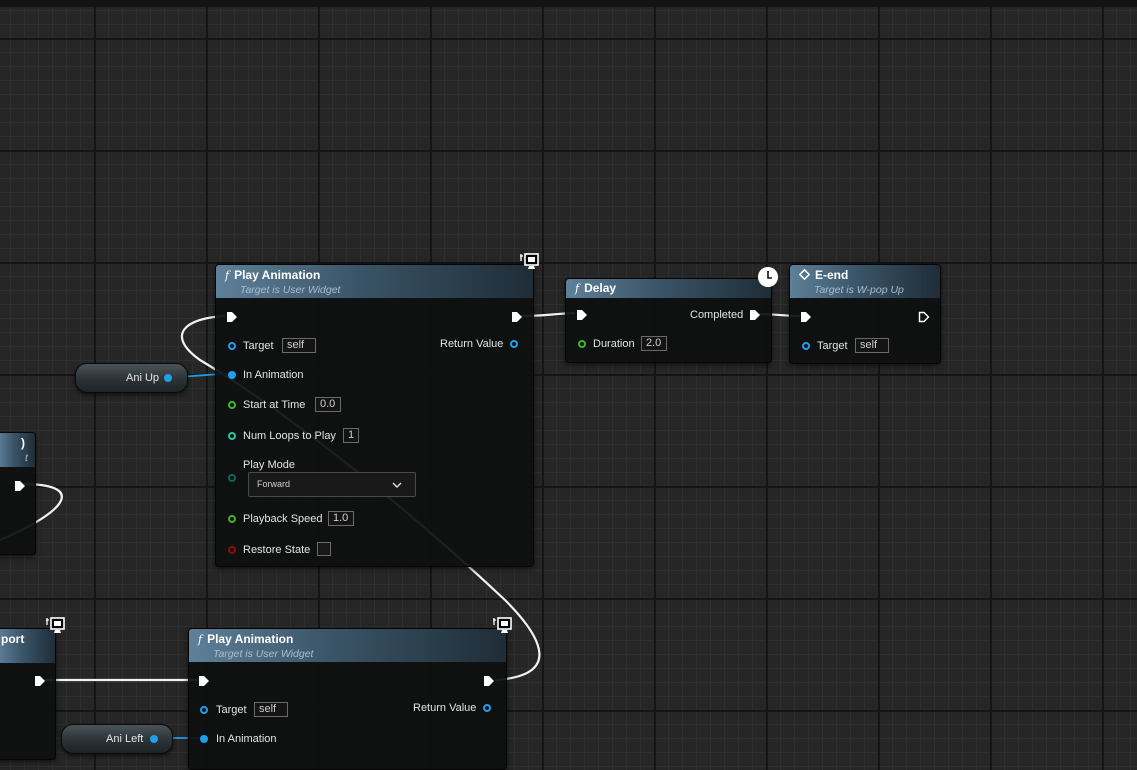 Image resolution: width=1137 pixels, height=770 pixels. Describe the element at coordinates (351, 435) in the screenshot. I see `num-loops-field: 1` at that location.